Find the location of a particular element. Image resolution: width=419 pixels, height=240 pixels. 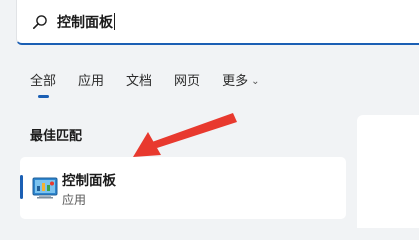

search-icon is located at coordinates (40, 22).